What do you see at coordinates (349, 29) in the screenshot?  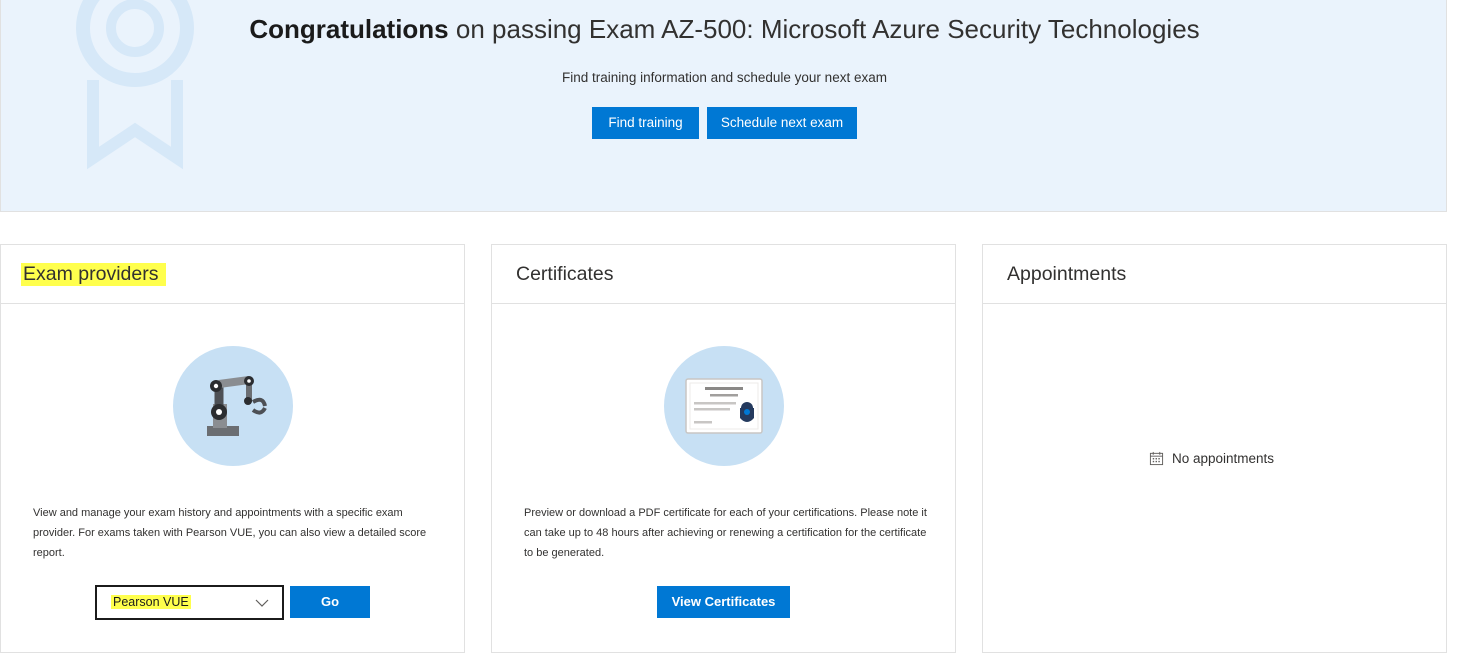 I see `title-strong: Congratulations` at bounding box center [349, 29].